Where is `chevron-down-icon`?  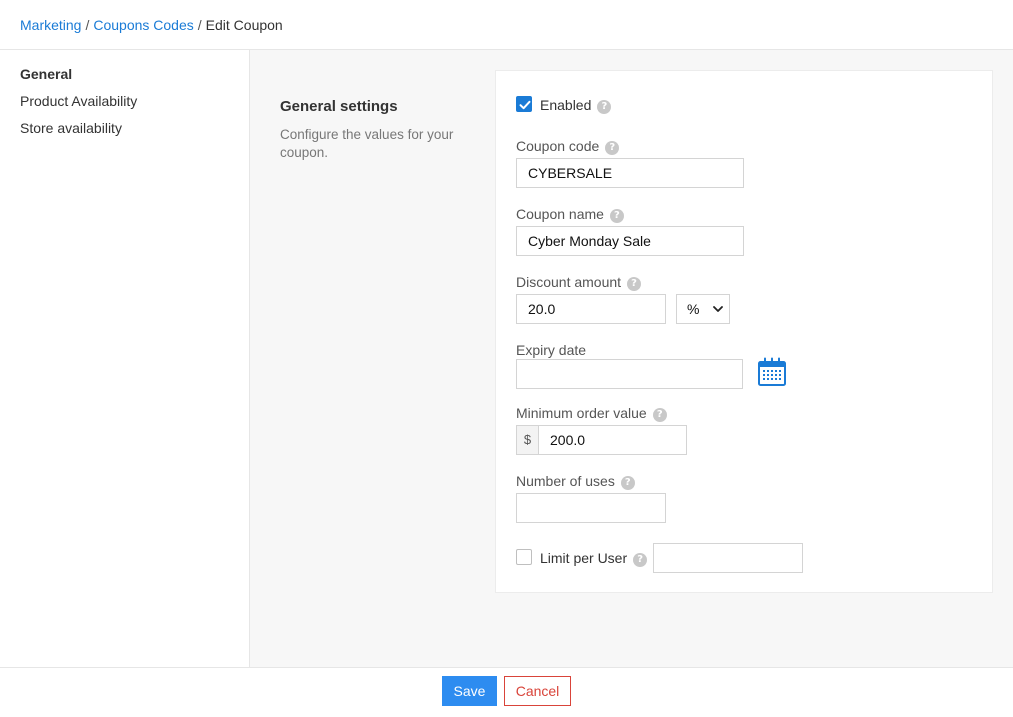
chevron-down-icon is located at coordinates (718, 309).